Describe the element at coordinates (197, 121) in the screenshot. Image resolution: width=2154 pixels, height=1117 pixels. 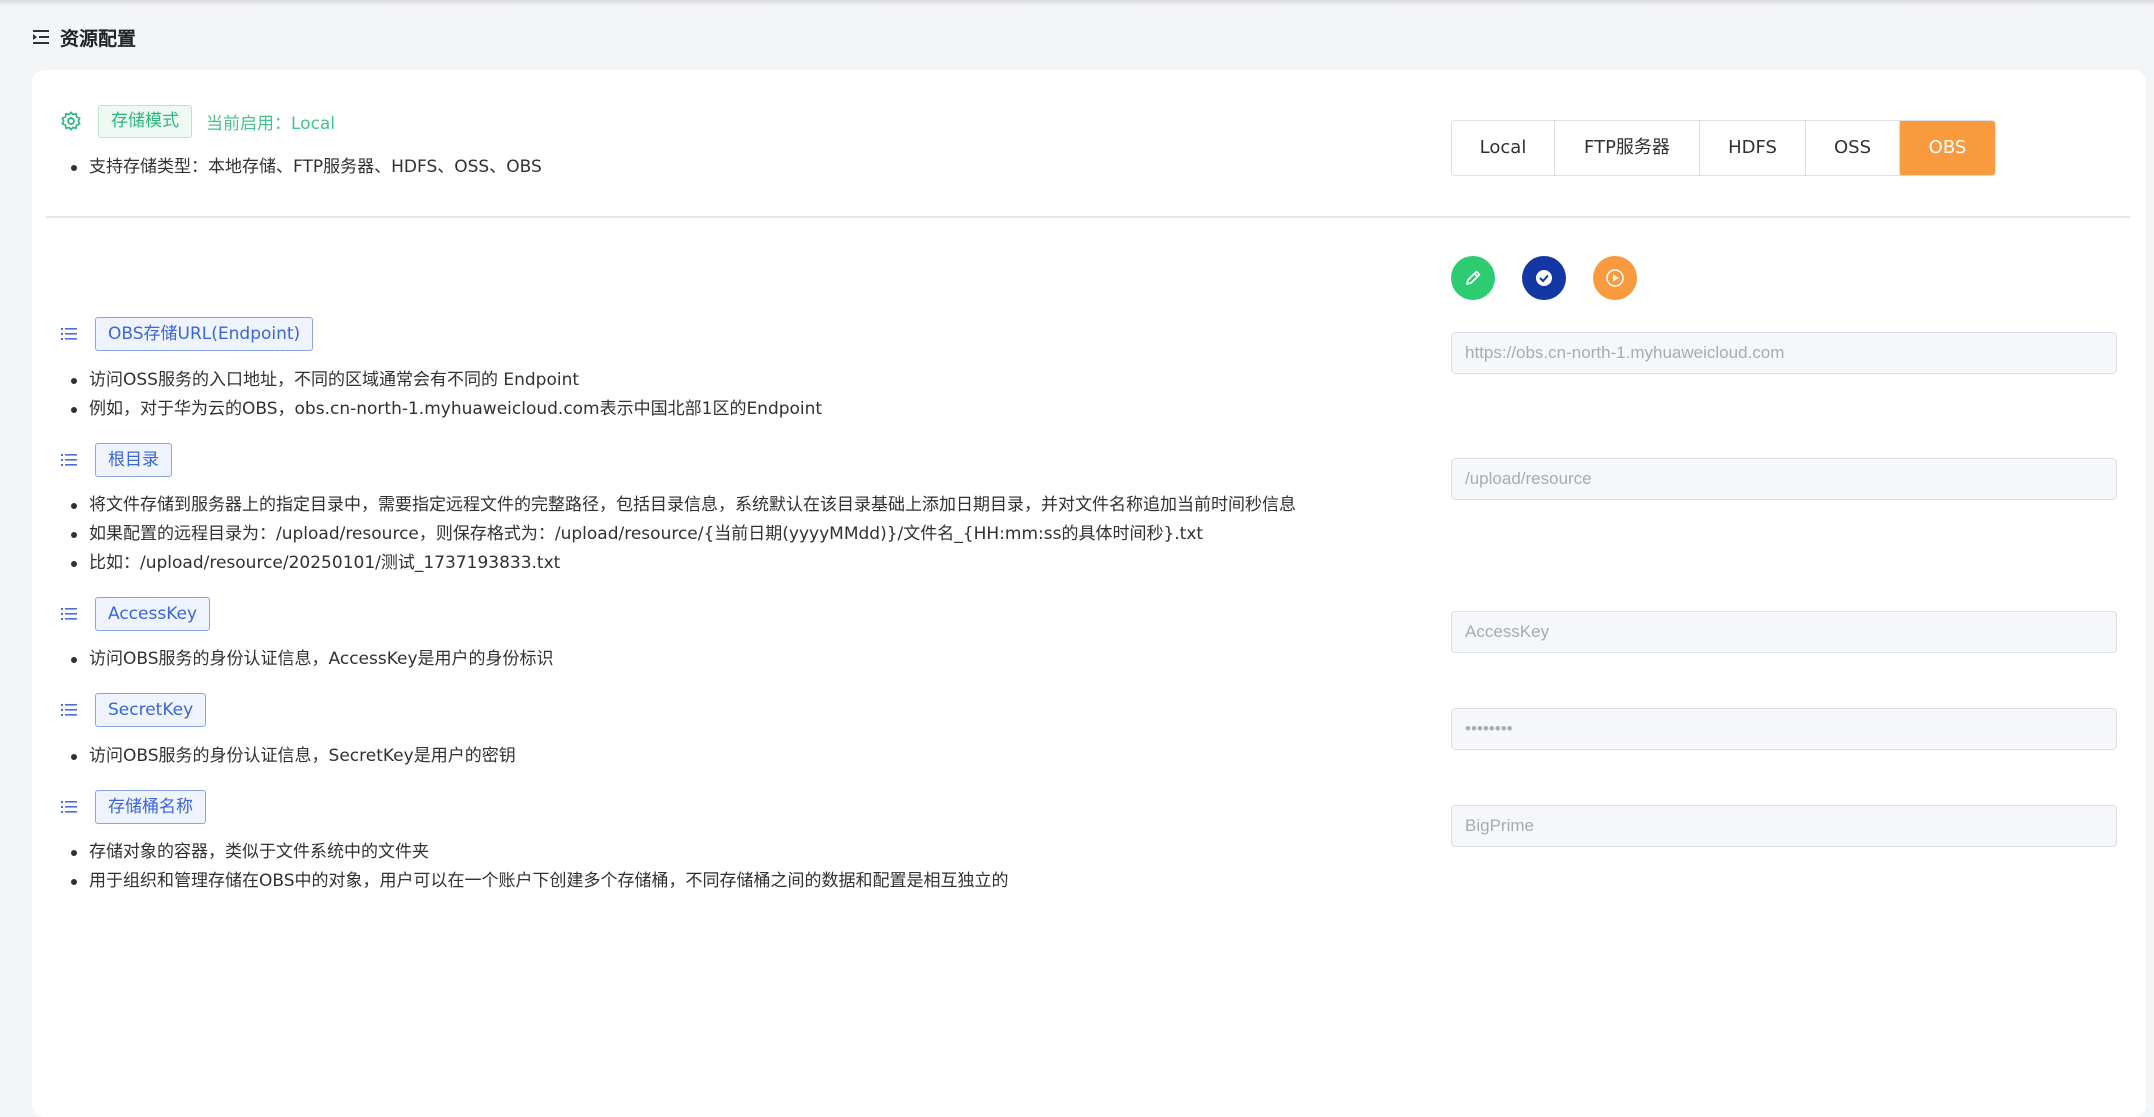
I see `storage-mode-header: 存储模式 当前启用：Local` at that location.